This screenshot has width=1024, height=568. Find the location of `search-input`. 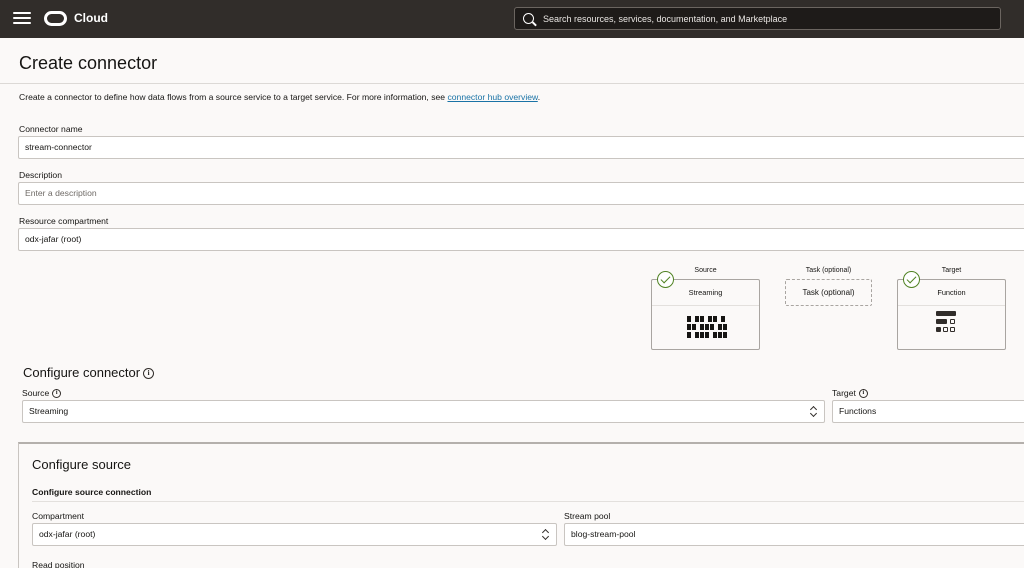

search-input is located at coordinates (768, 19).